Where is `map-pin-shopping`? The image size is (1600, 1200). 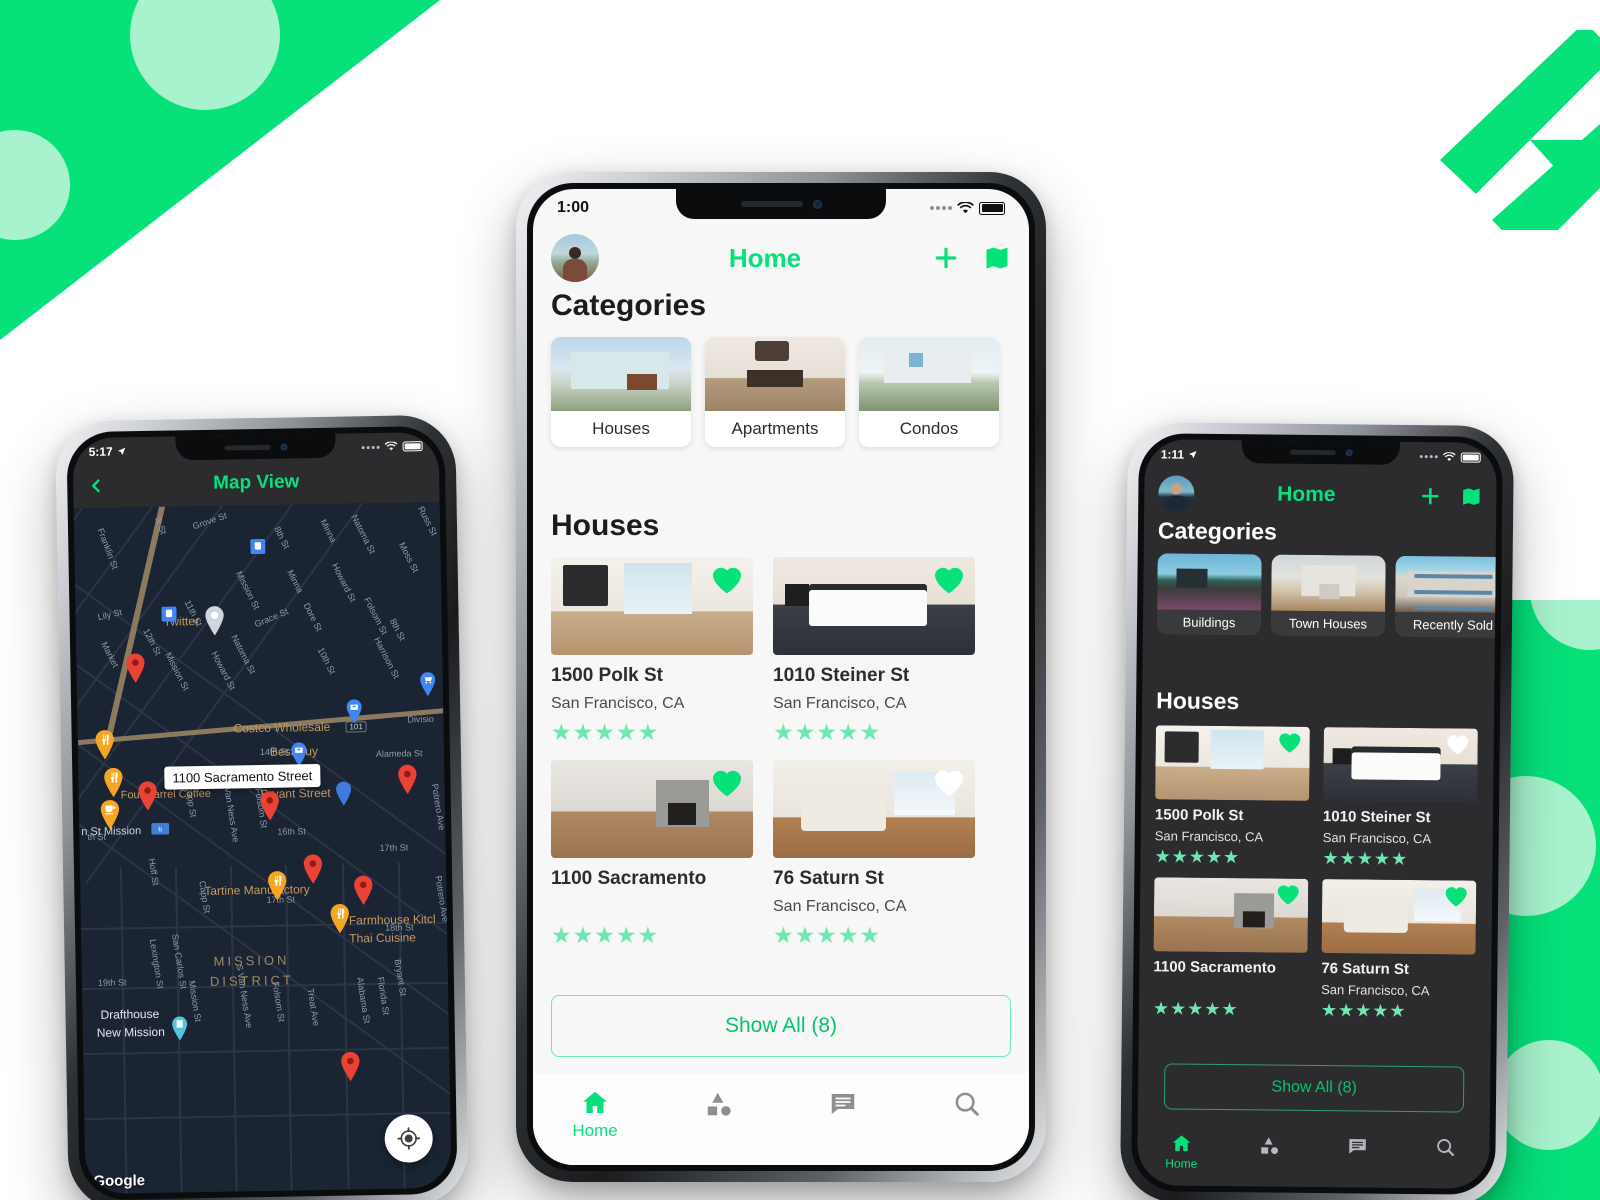 map-pin-shopping is located at coordinates (428, 684).